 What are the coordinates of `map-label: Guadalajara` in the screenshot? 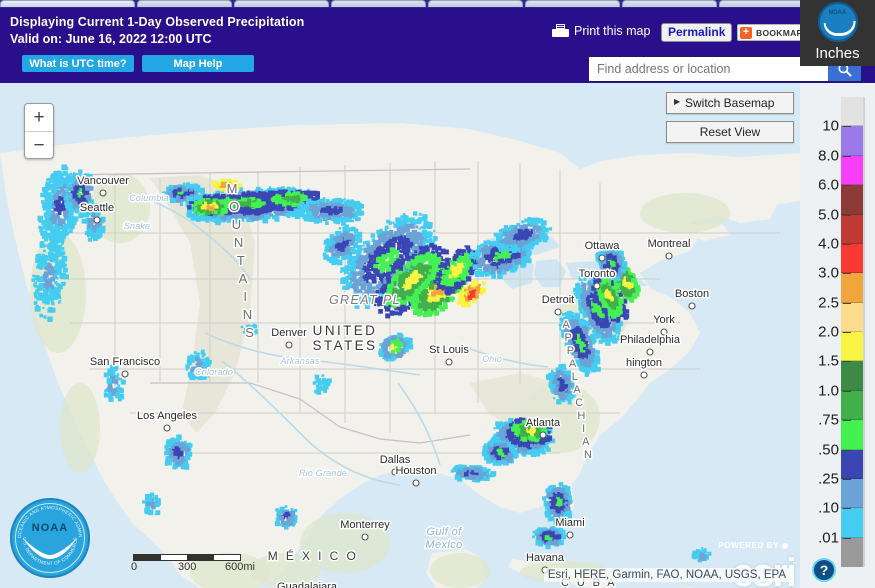 It's located at (307, 584).